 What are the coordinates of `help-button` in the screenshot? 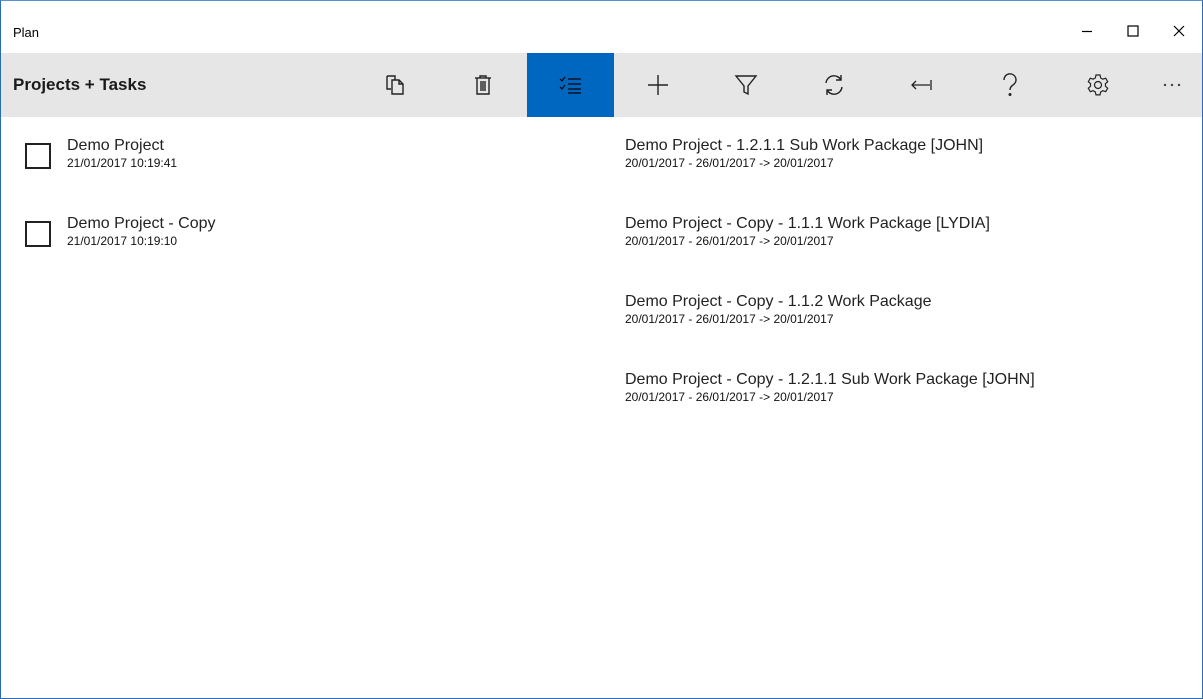 It's located at (1010, 85).